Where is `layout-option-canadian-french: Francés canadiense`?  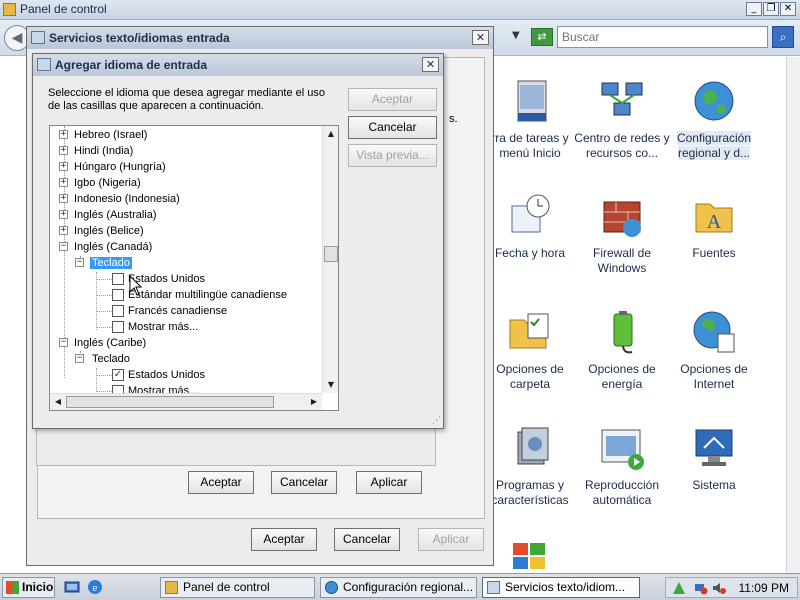 layout-option-canadian-french: Francés canadiense is located at coordinates (169, 311).